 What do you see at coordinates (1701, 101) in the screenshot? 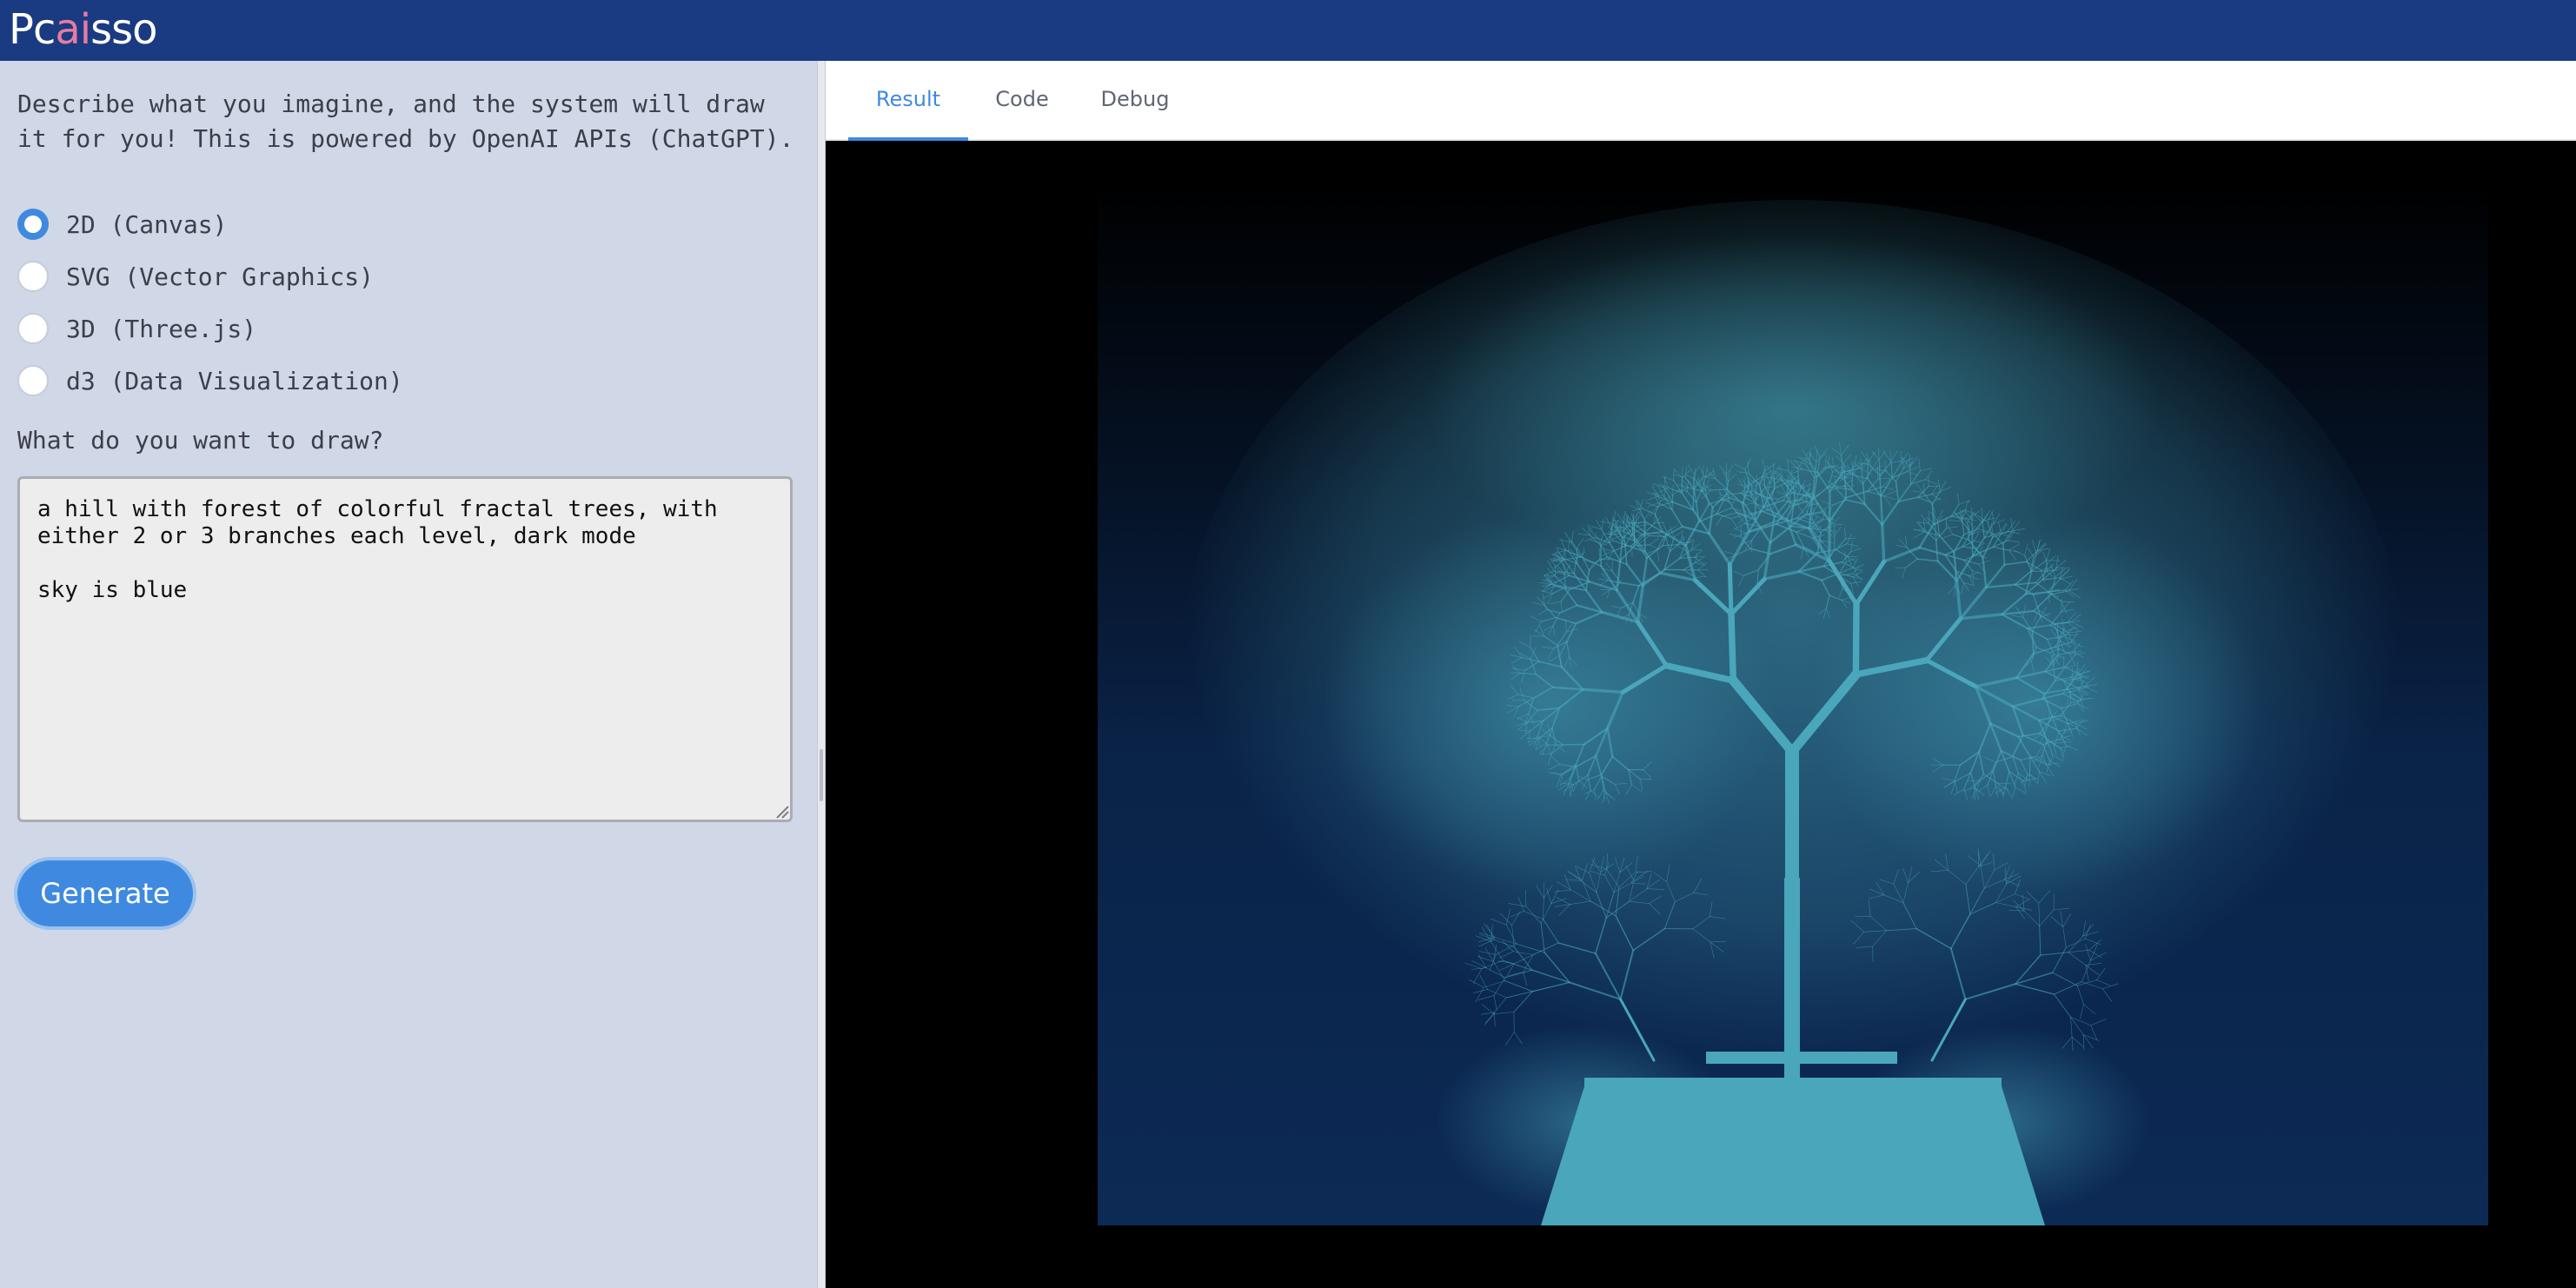
I see `tab-bar: Result Code Debug` at bounding box center [1701, 101].